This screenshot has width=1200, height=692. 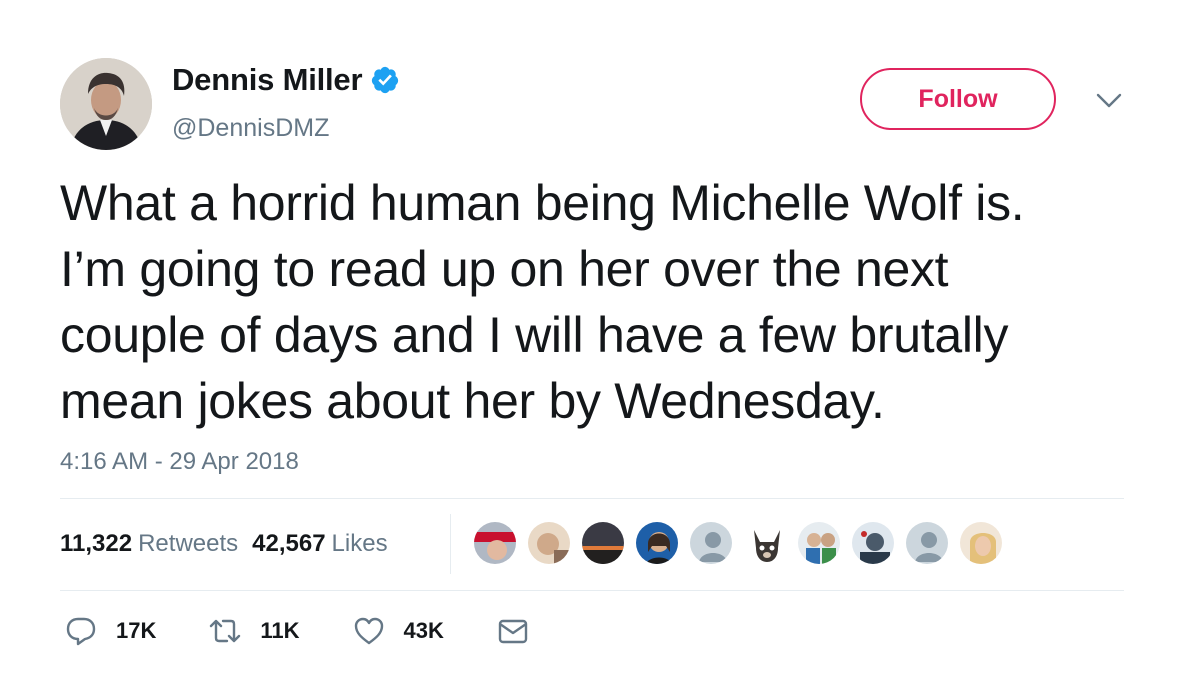 I want to click on author-avatar, so click(x=106, y=104).